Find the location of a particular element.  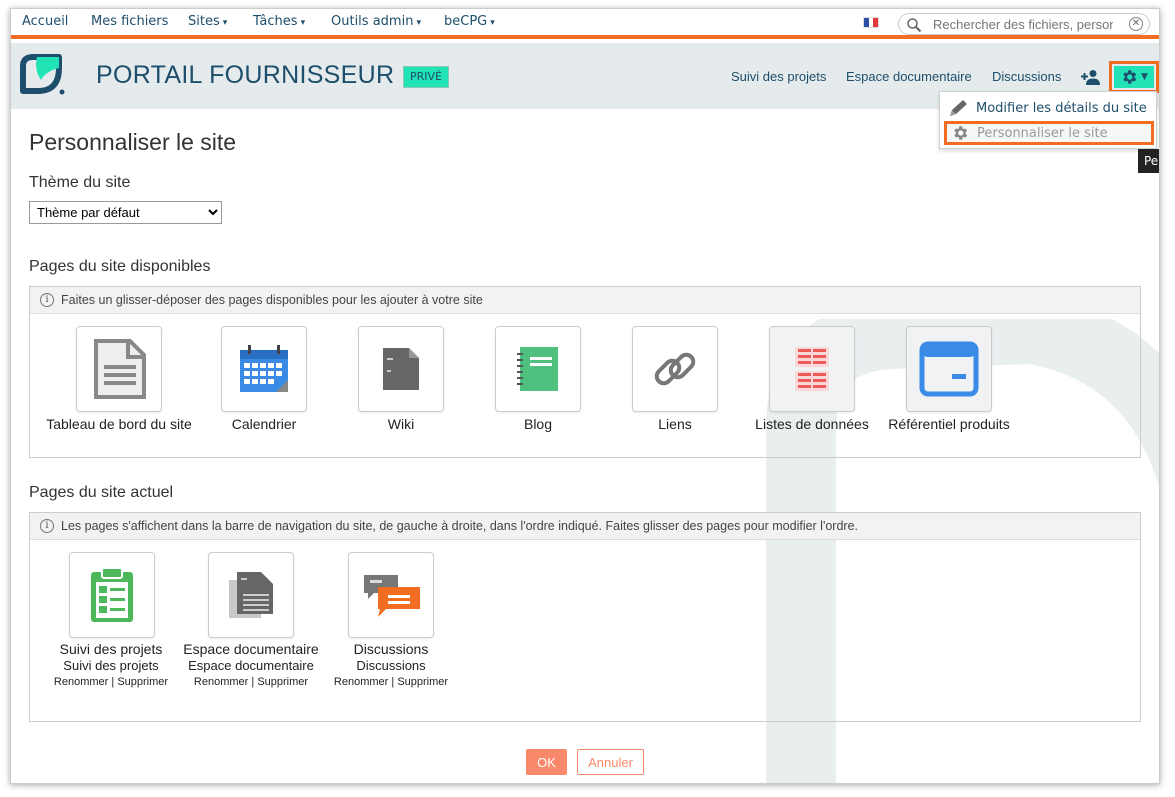

pencil-icon is located at coordinates (958, 108).